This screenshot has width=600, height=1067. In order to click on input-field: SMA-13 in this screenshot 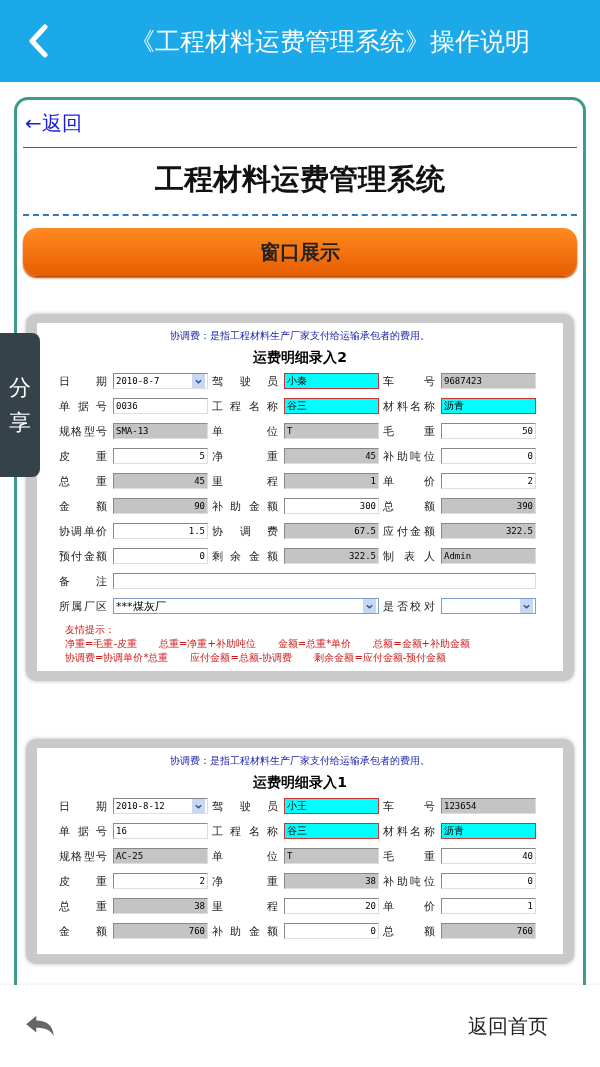, I will do `click(160, 431)`.